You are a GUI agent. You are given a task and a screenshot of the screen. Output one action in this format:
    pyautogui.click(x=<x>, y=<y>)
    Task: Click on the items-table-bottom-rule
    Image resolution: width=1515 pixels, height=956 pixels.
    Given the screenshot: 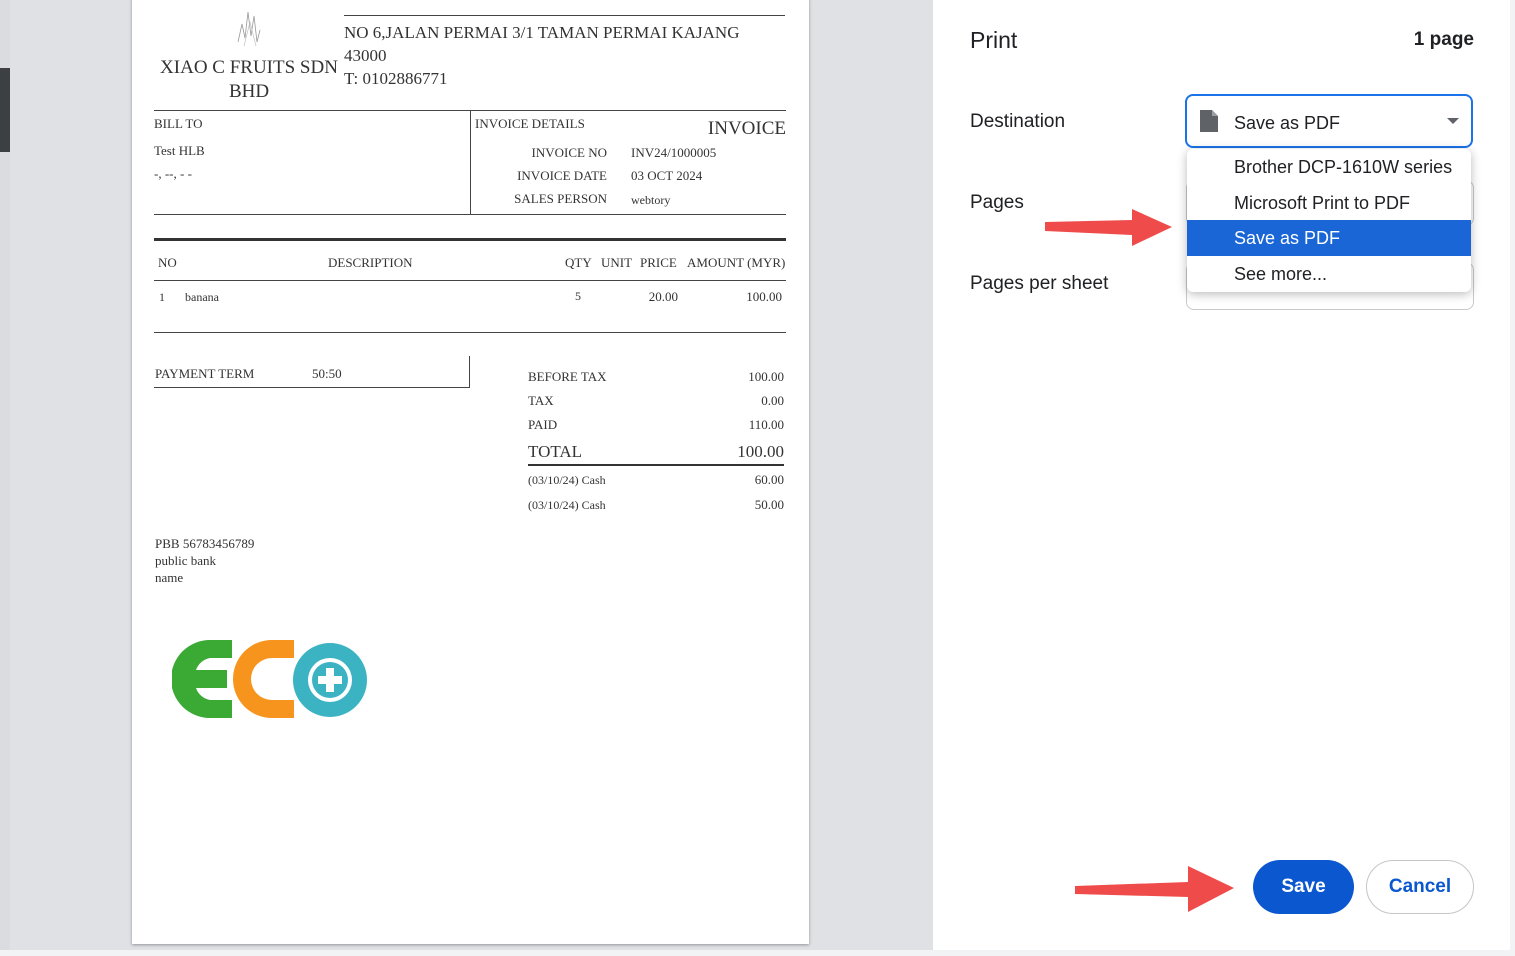 What is the action you would take?
    pyautogui.click(x=470, y=332)
    